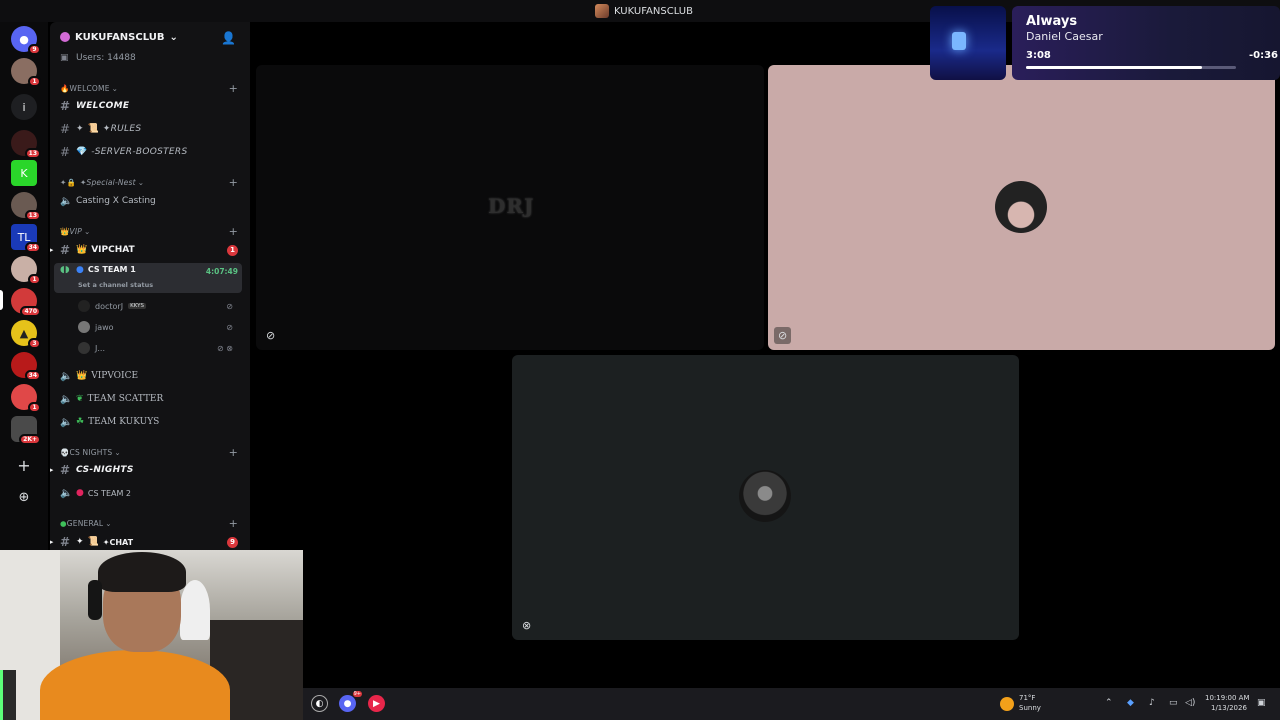 The image size is (1280, 720). What do you see at coordinates (1173, 703) in the screenshot?
I see `wifi-icon: ▭` at bounding box center [1173, 703].